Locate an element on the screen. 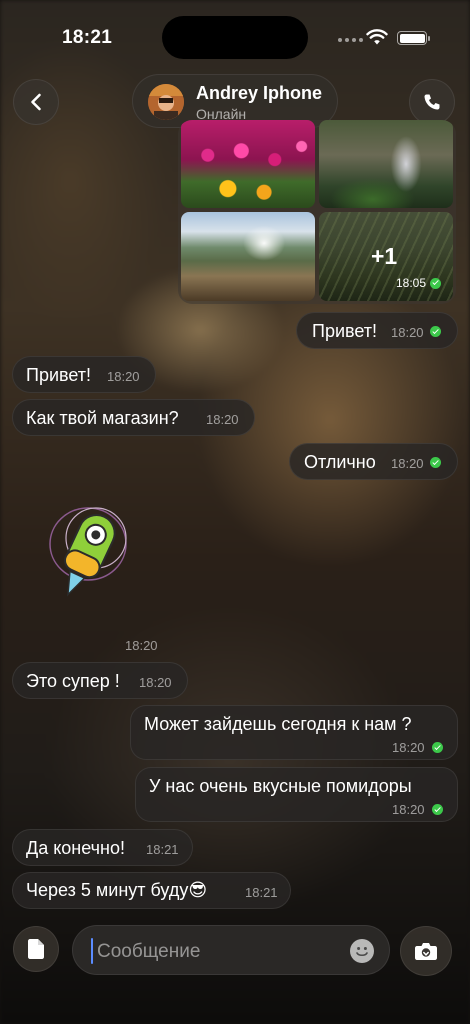  message-bubble-incoming: Привет! 18:20 is located at coordinates (84, 374).